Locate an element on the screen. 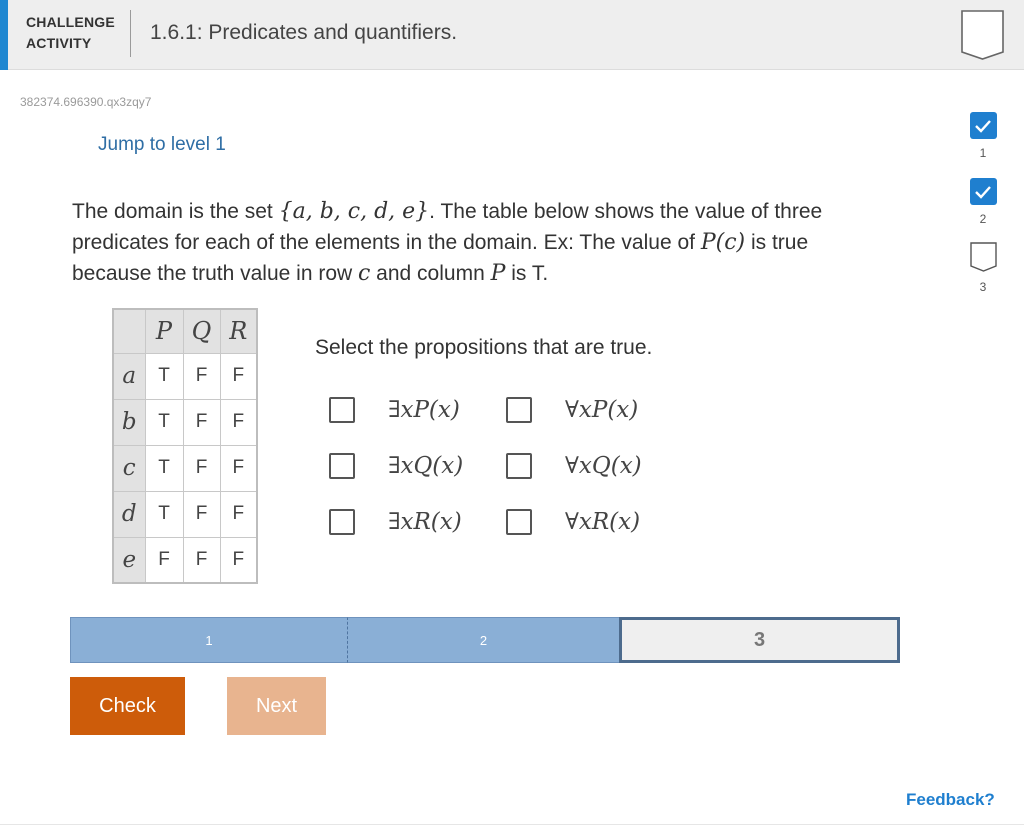 The width and height of the screenshot is (1024, 828). option-label: ∃xR(x) is located at coordinates (425, 522).